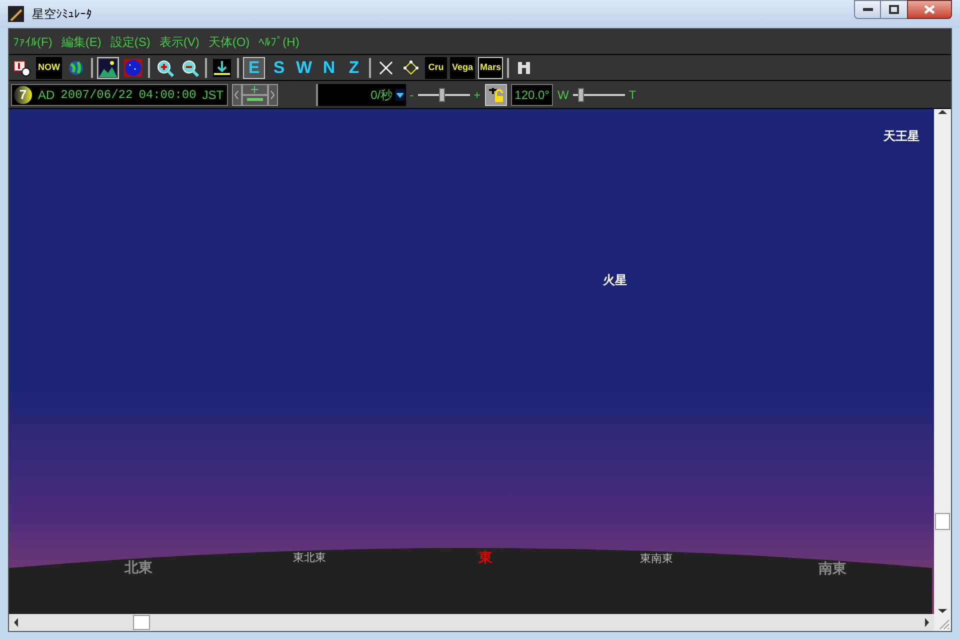 This screenshot has width=960, height=640. I want to click on increment-button, so click(255, 89).